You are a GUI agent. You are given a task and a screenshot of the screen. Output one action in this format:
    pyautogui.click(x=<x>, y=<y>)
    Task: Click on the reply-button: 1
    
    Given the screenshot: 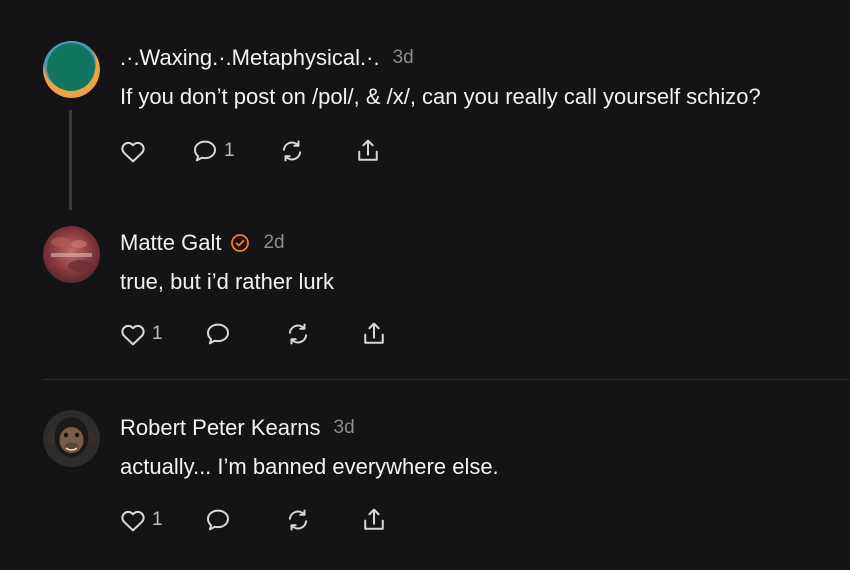 What is the action you would take?
    pyautogui.click(x=212, y=151)
    